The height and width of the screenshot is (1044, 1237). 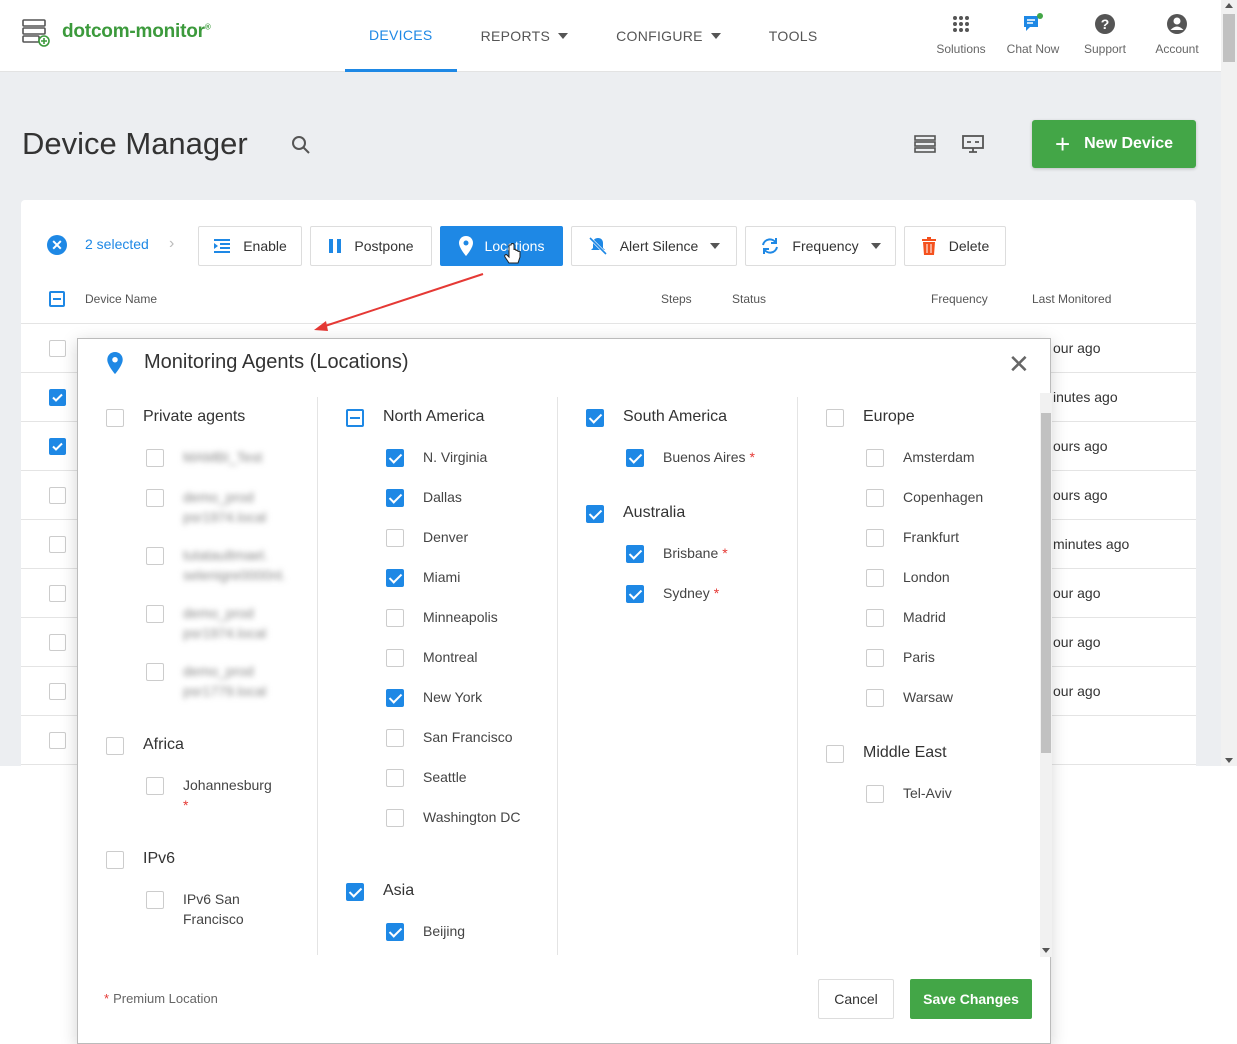 I want to click on location-label: Minneapolis, so click(x=460, y=617).